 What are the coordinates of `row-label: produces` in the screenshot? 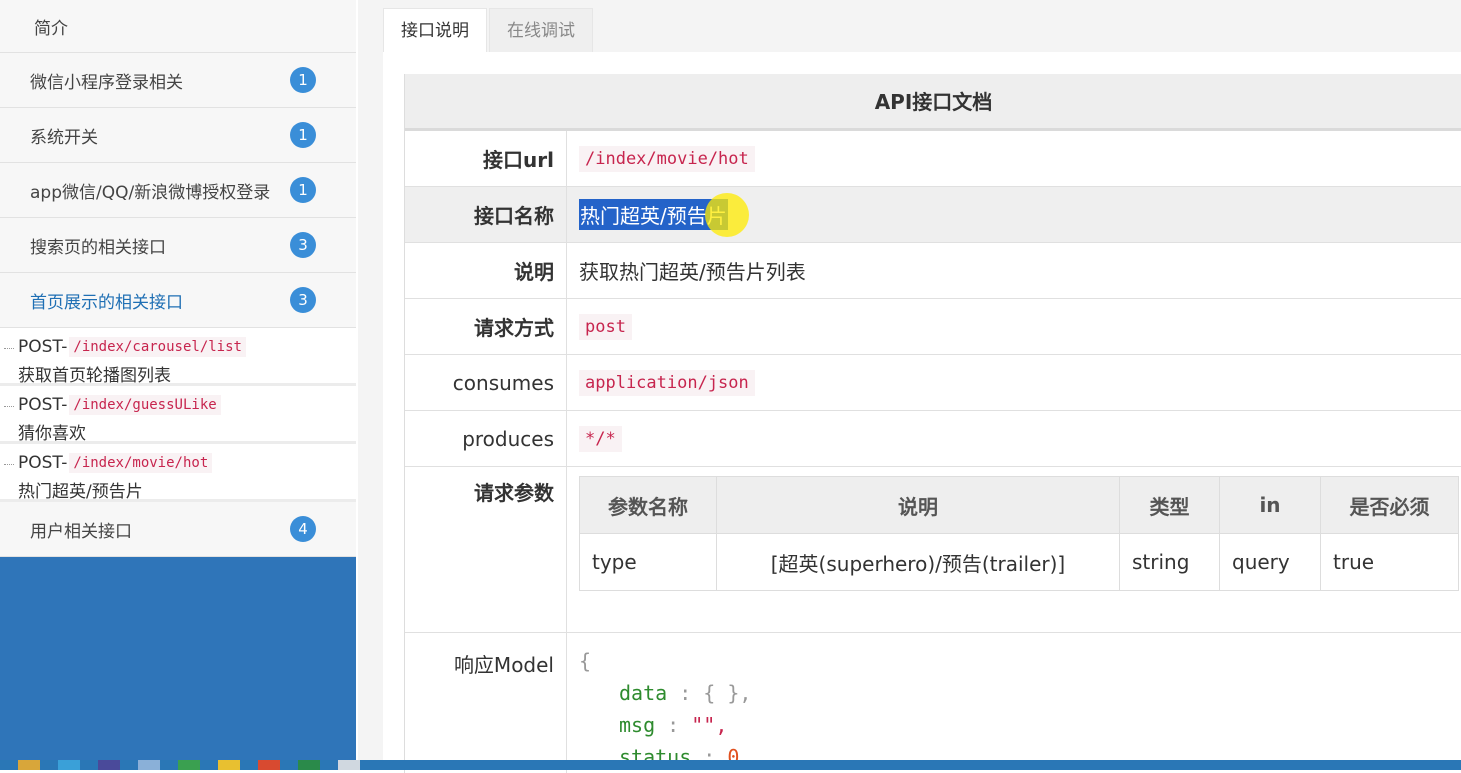 It's located at (486, 438).